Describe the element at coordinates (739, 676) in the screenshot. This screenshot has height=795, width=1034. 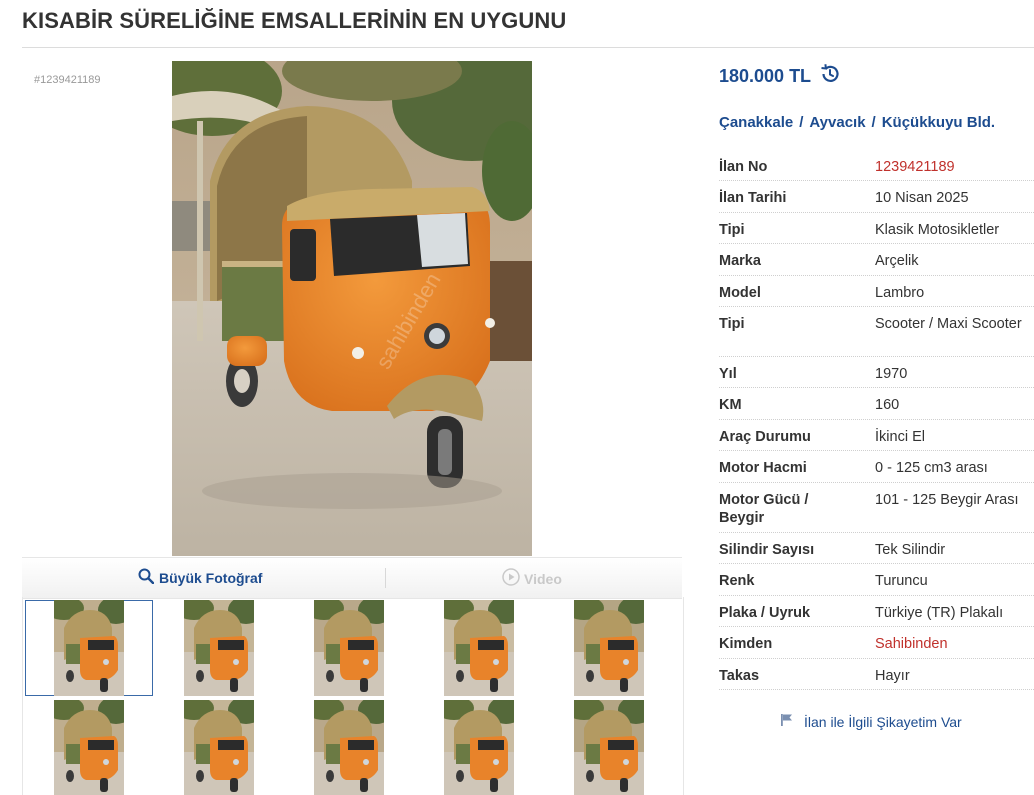
I see `detail-label: Takas` at that location.